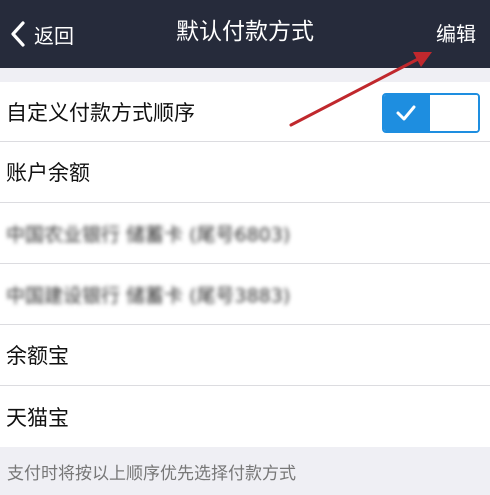 Image resolution: width=490 pixels, height=495 pixels. I want to click on toggle-on-segment, so click(406, 113).